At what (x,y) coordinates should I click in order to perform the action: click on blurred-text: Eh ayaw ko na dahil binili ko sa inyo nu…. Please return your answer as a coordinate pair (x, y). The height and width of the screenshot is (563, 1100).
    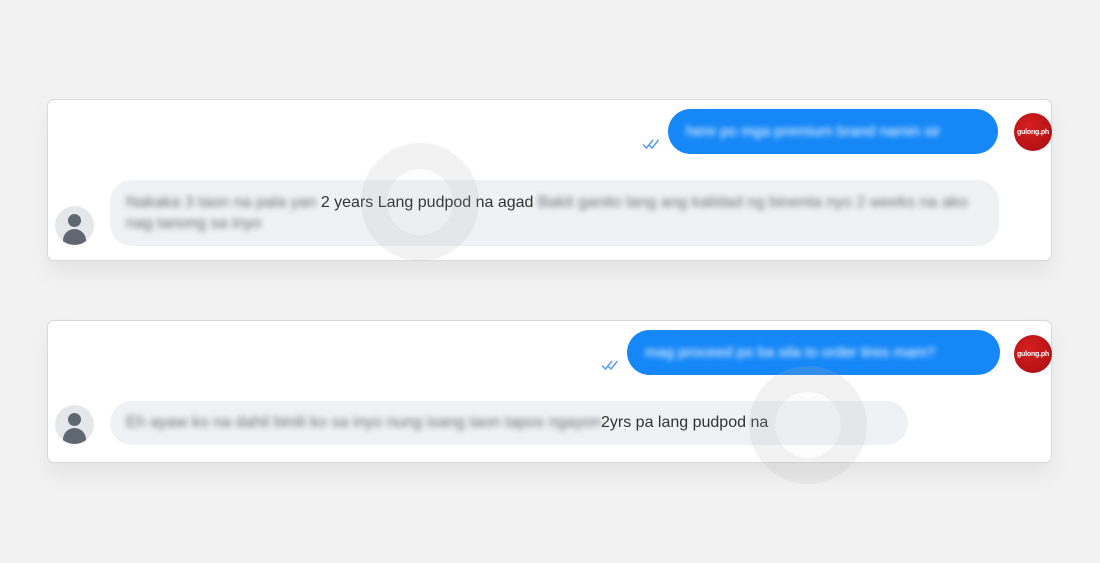
    Looking at the image, I should click on (363, 422).